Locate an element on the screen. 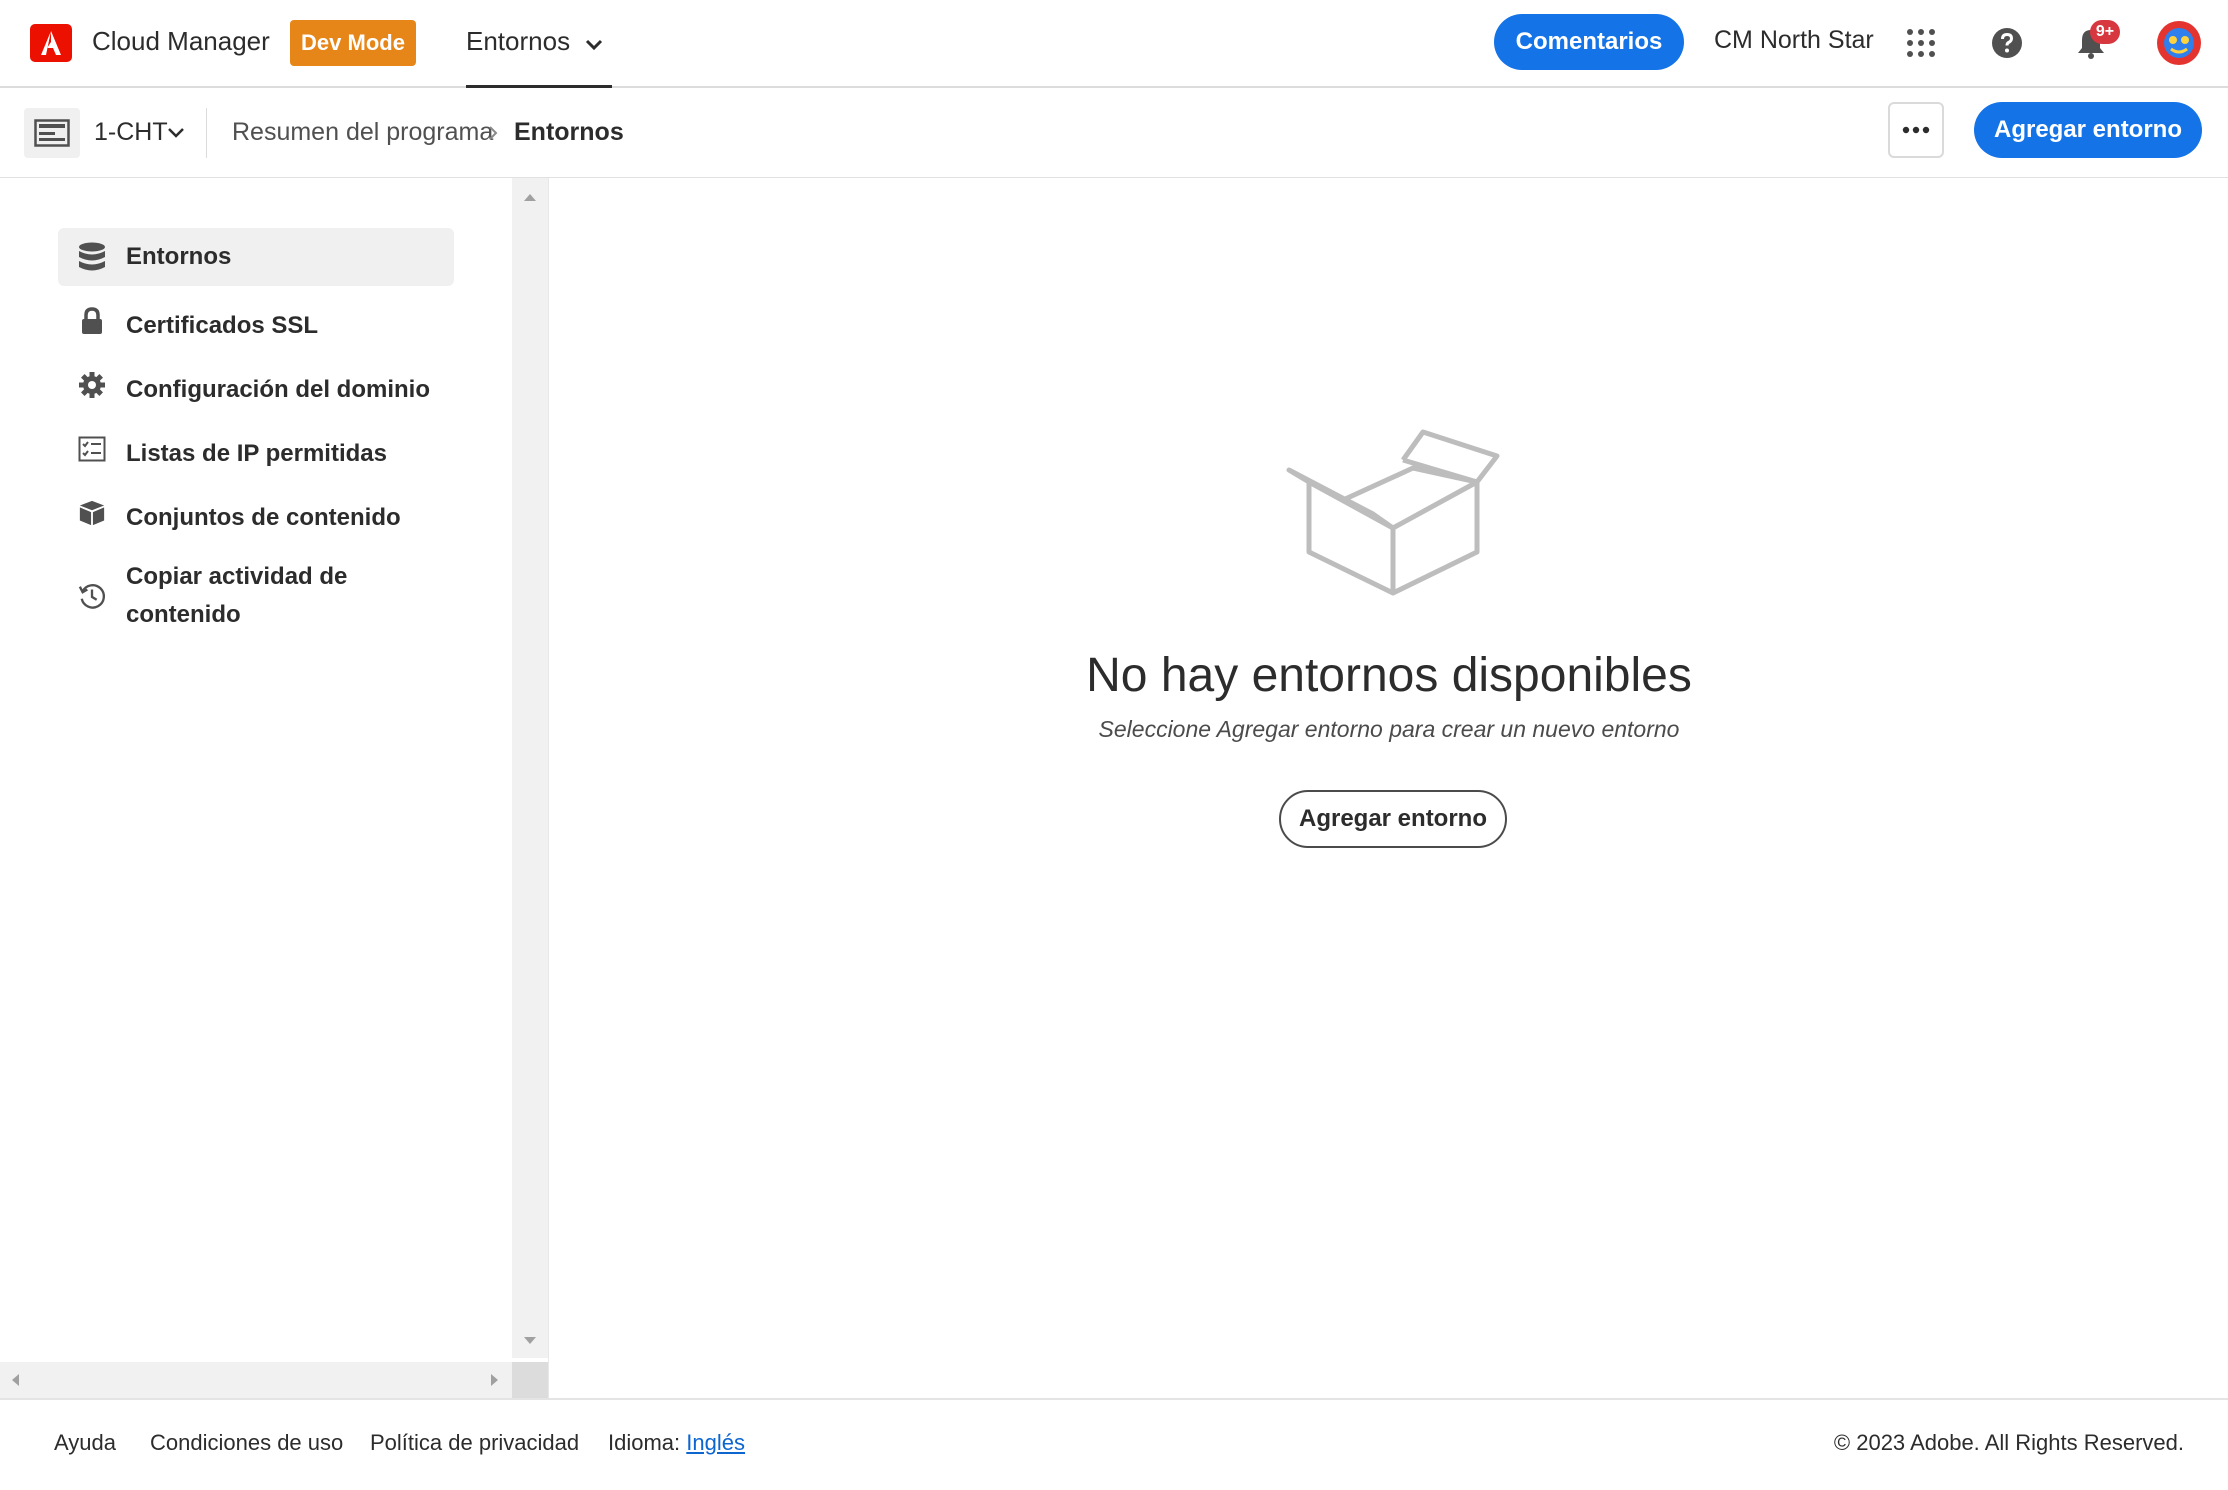  lock-icon is located at coordinates (92, 321).